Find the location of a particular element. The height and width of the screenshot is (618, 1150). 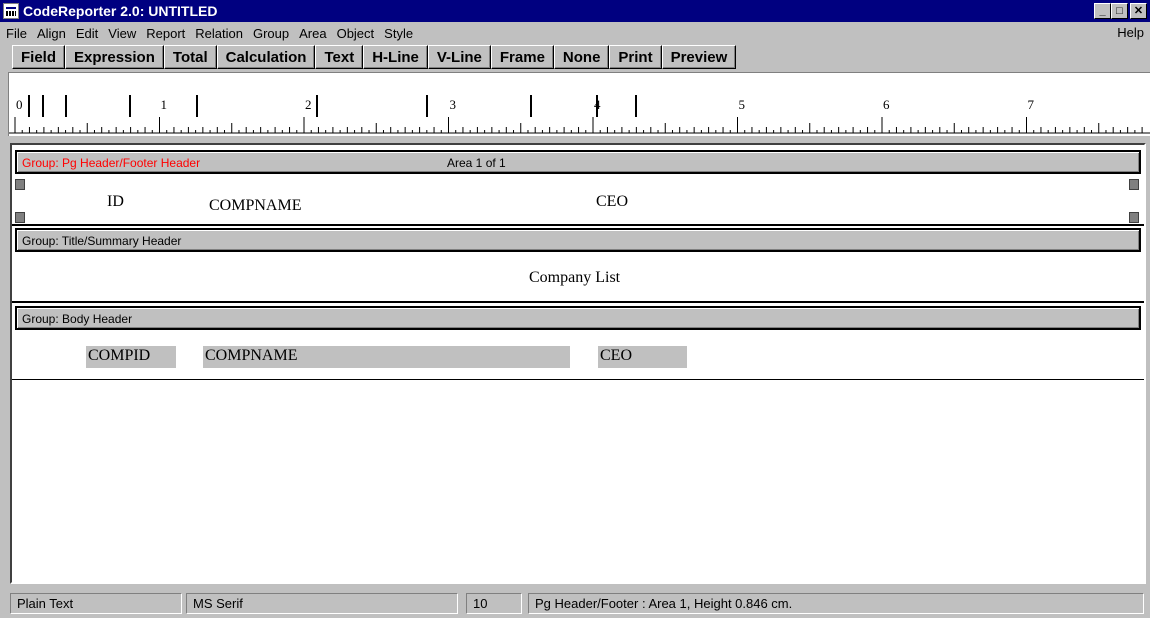

preview-button: Preview is located at coordinates (699, 57).